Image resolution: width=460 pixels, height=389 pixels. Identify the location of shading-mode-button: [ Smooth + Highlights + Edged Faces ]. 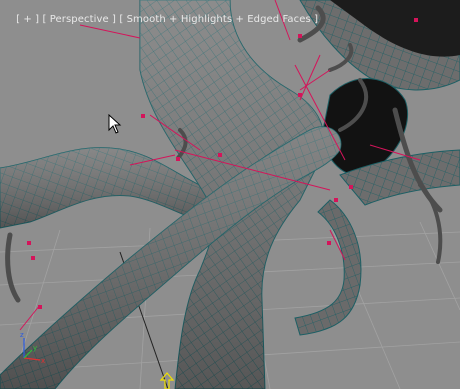
(218, 19).